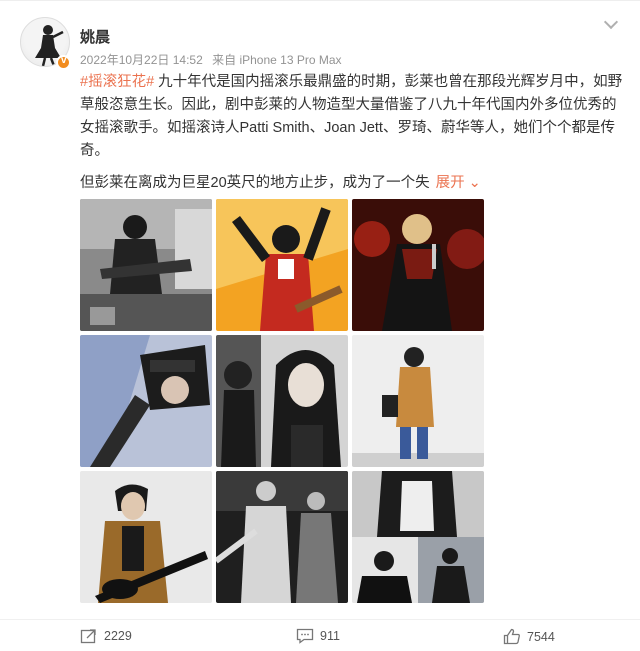 The height and width of the screenshot is (651, 640). I want to click on chevron-down-icon: ⌄, so click(474, 183).